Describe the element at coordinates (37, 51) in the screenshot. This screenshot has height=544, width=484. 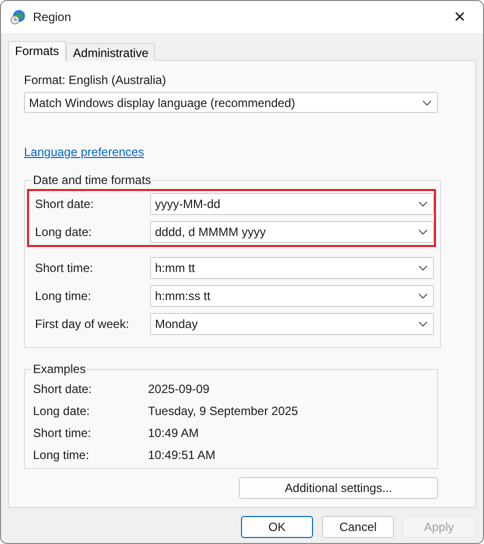
I see `tab: Formats` at that location.